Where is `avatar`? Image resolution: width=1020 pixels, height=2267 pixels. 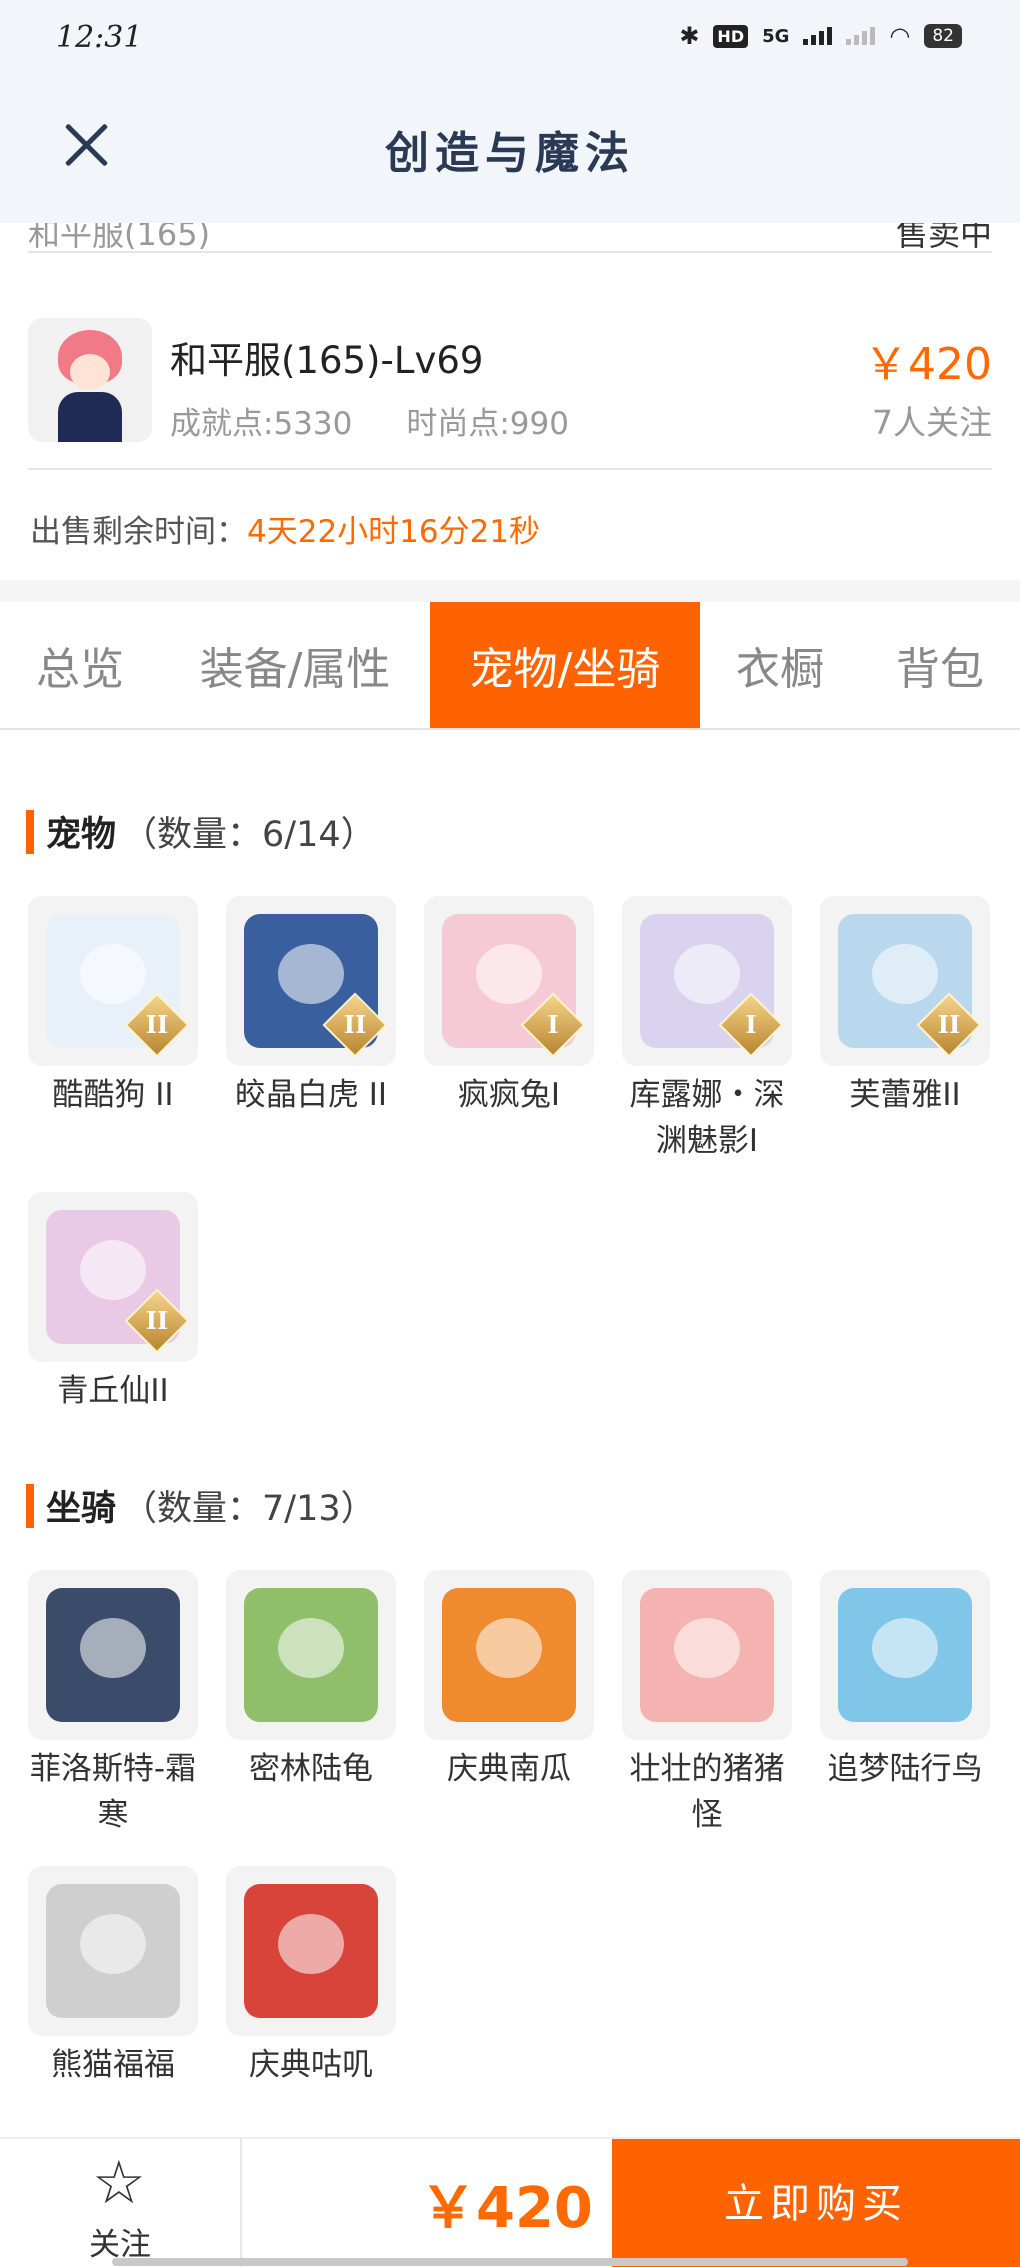 avatar is located at coordinates (90, 380).